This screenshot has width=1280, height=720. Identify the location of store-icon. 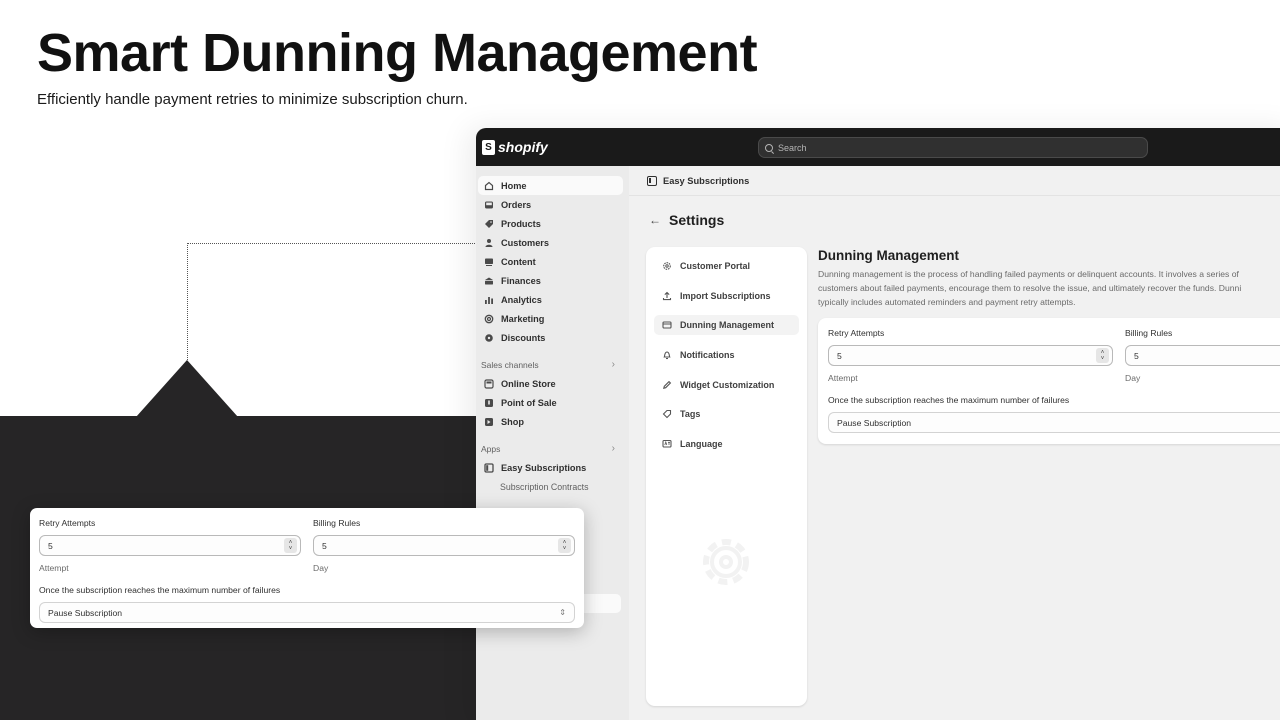
(489, 383).